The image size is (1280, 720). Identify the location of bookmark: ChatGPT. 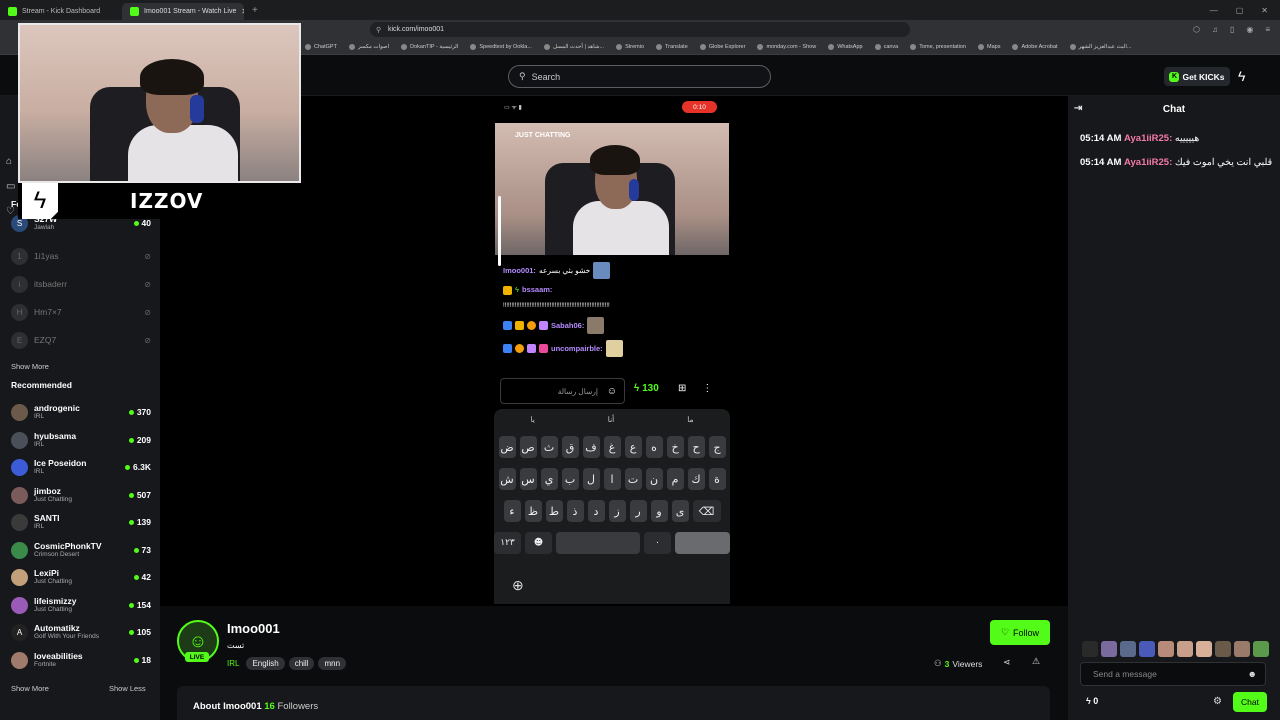
(321, 46).